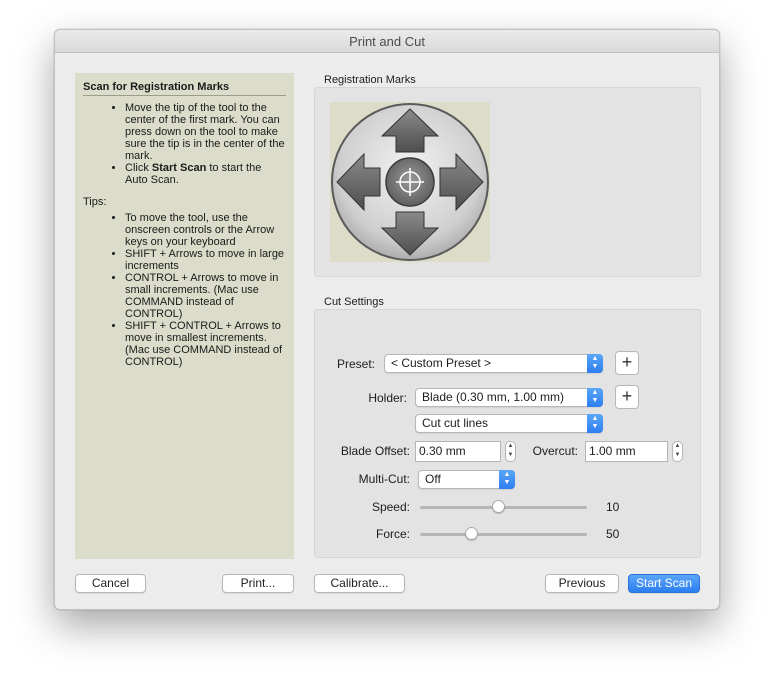 This screenshot has height=688, width=774. I want to click on joystick-panel, so click(410, 182).